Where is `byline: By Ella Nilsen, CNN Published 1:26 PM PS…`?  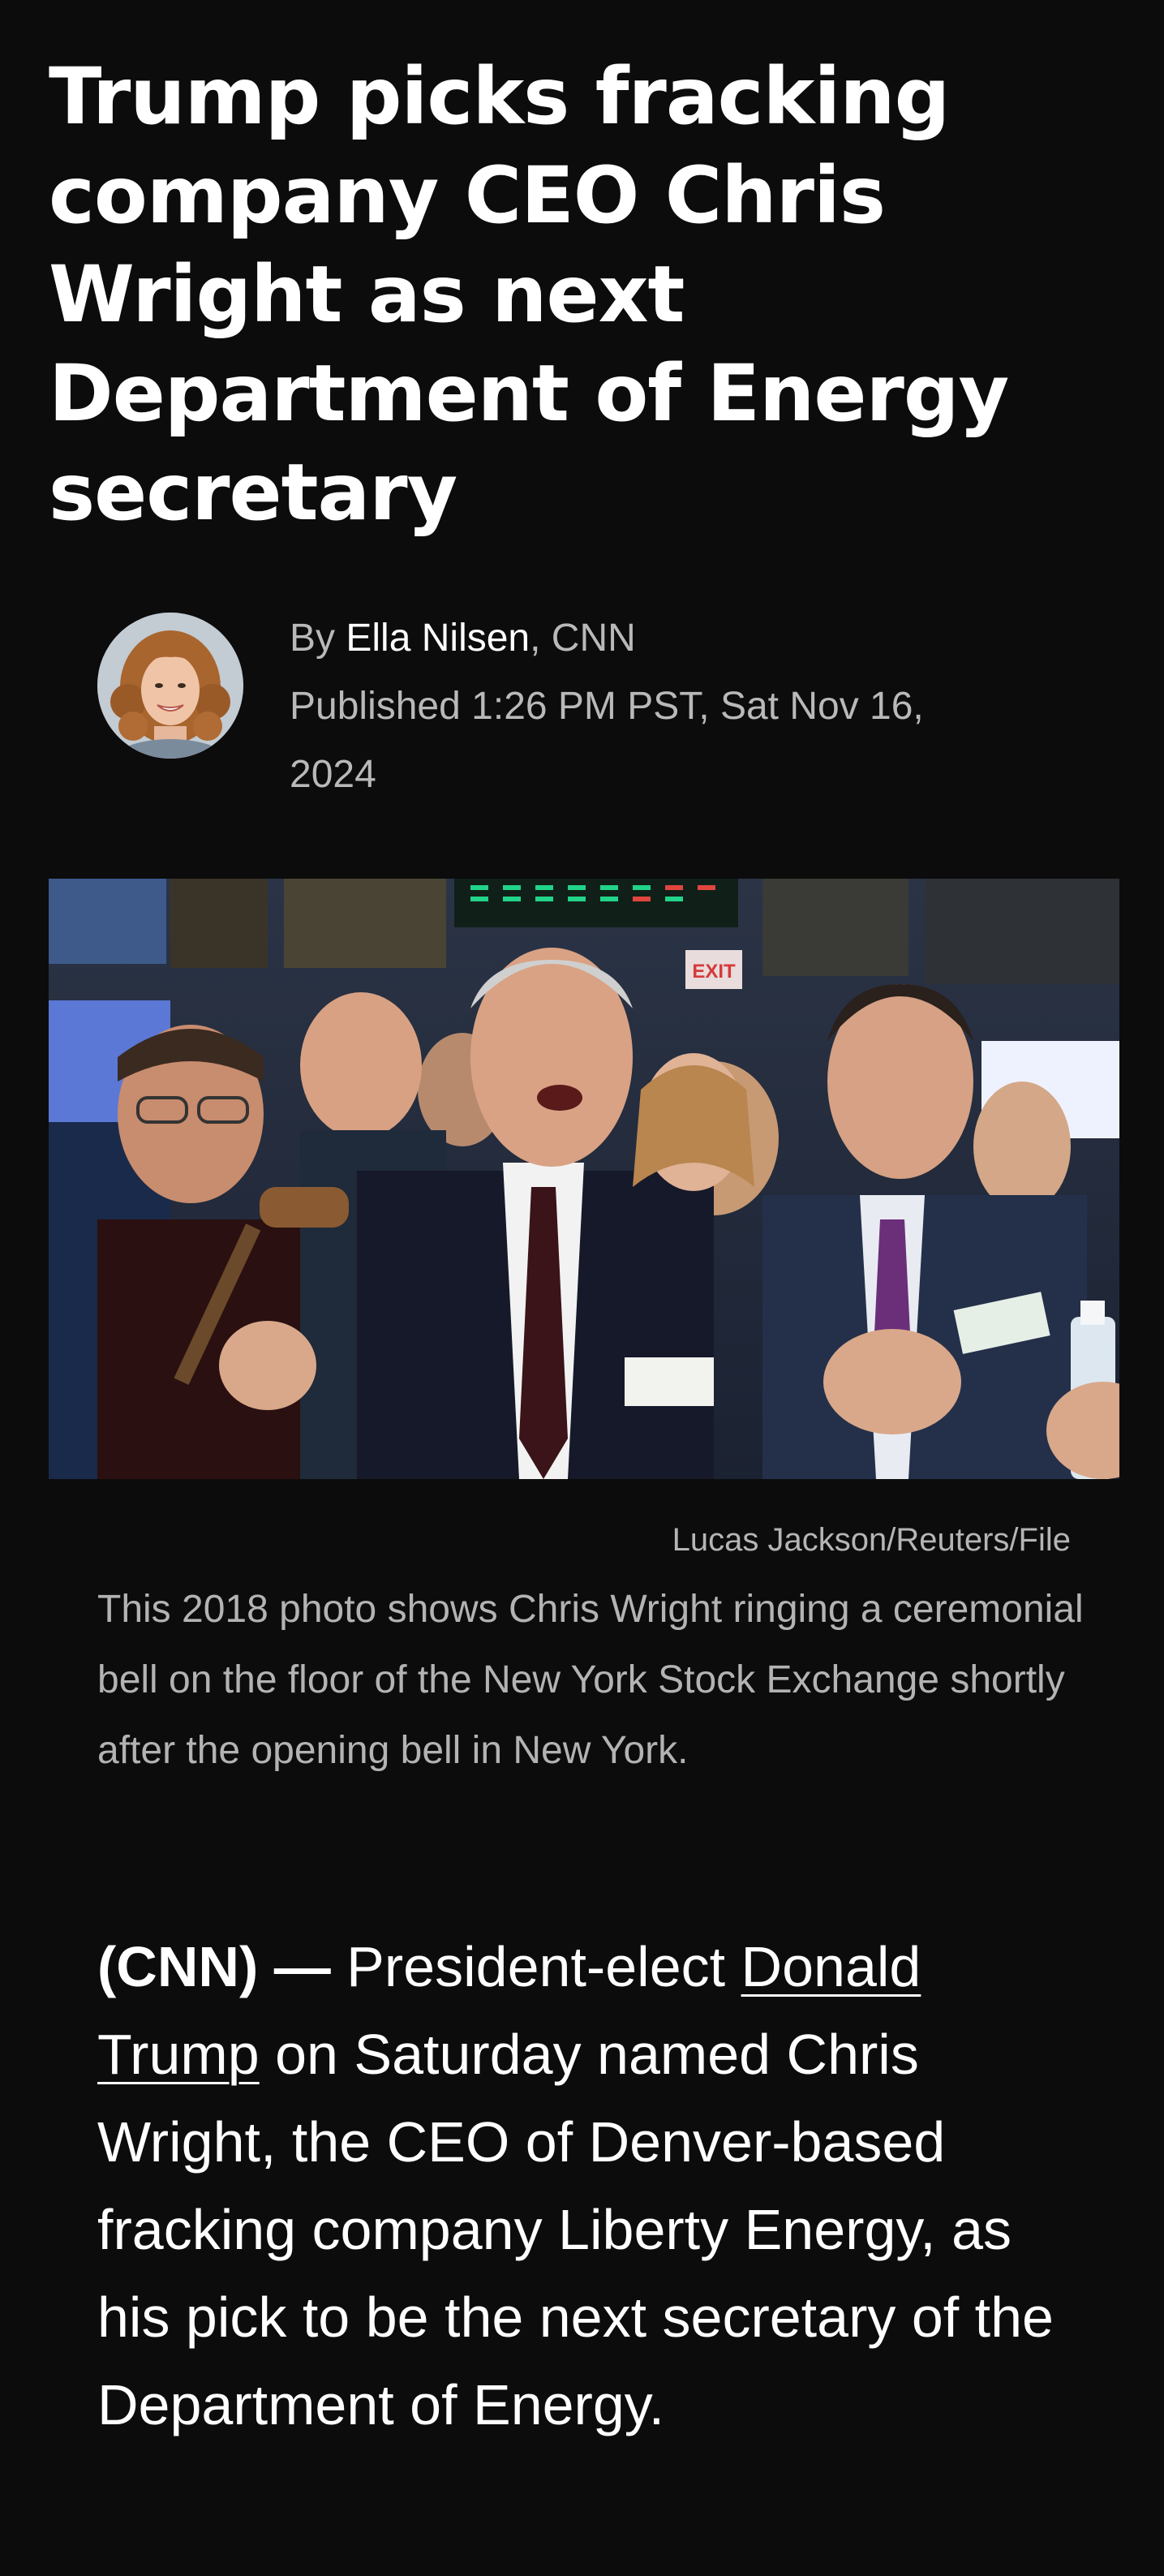
byline: By Ella Nilsen, CNN Published 1:26 PM PS… is located at coordinates (584, 701).